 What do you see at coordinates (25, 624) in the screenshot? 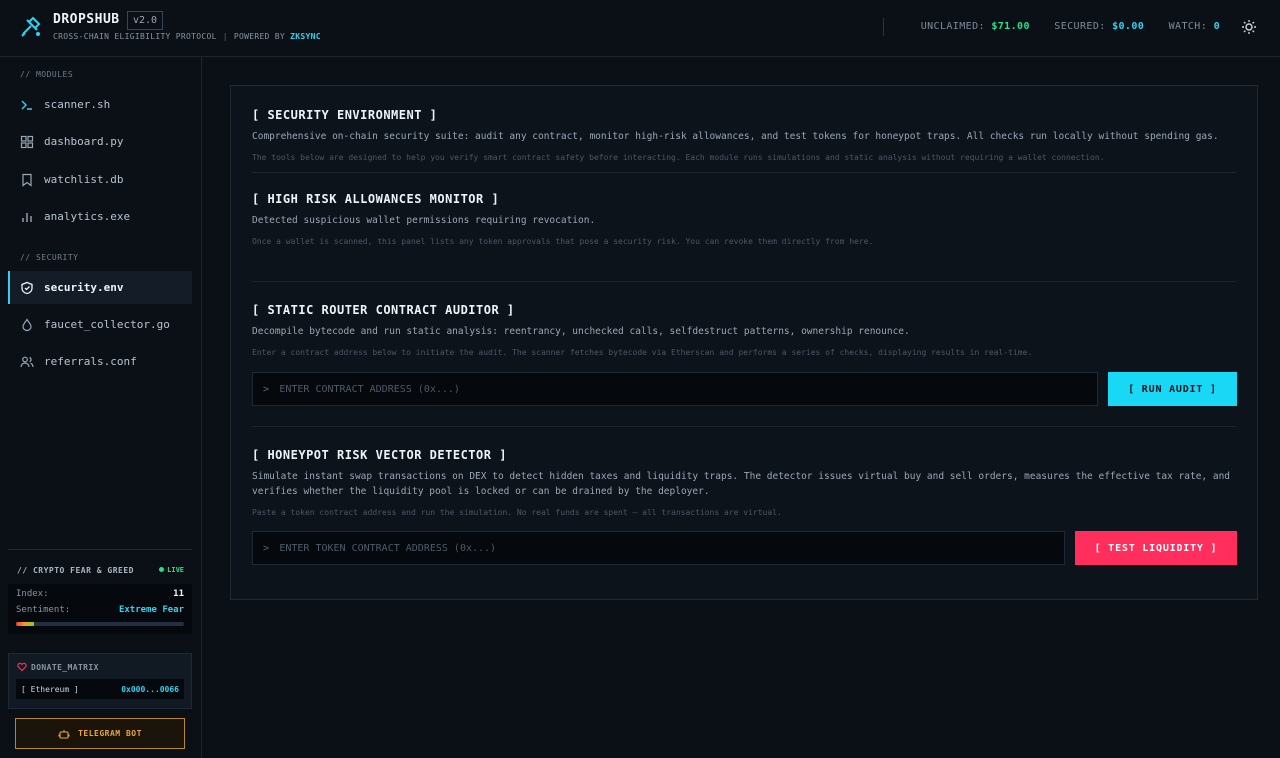
I see `fear-greed-gauge-fill` at bounding box center [25, 624].